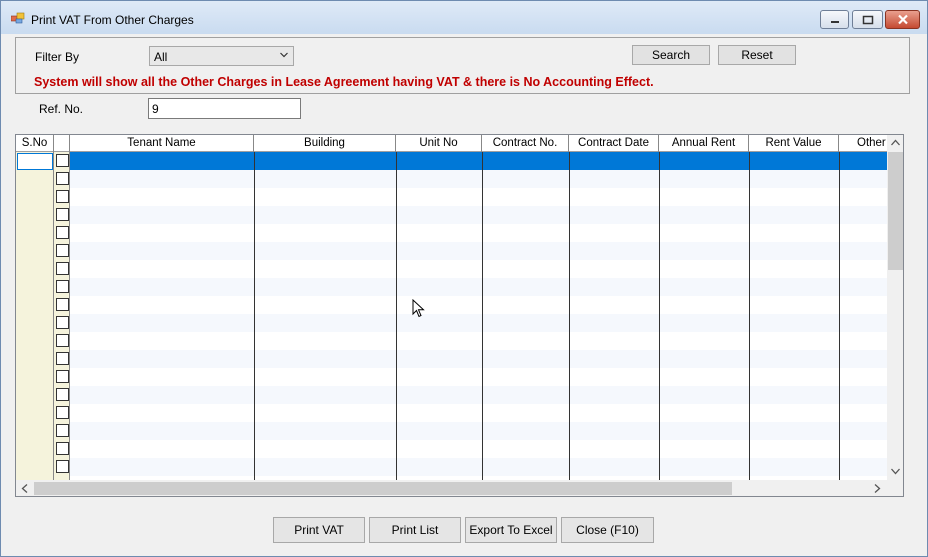 This screenshot has height=557, width=928. Describe the element at coordinates (35, 161) in the screenshot. I see `sno-cell-editor` at that location.